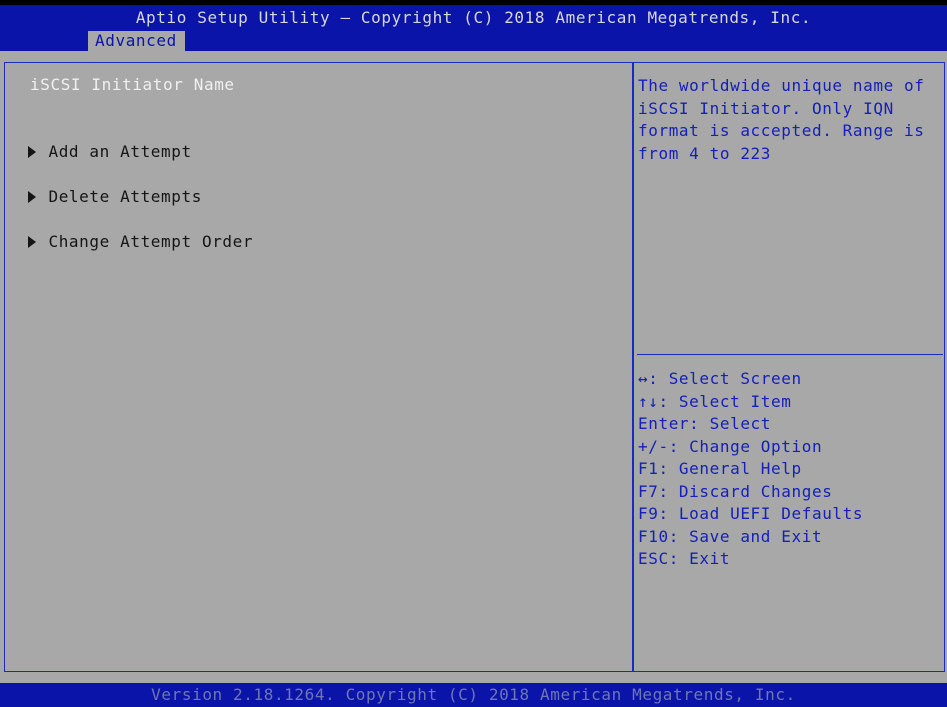  What do you see at coordinates (100, 140) in the screenshot?
I see `add-attempt-item: Add an Attempt` at bounding box center [100, 140].